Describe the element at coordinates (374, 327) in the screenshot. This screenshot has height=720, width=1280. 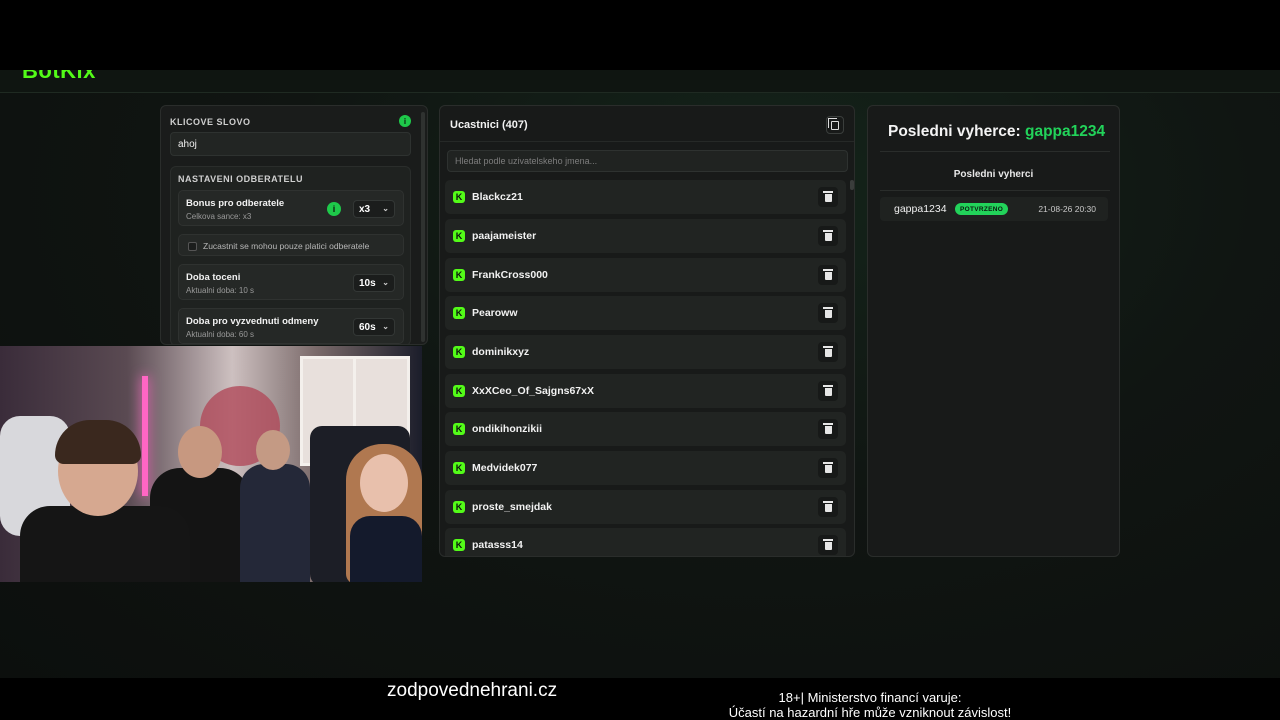
I see `claim-duration-select: 60s ⌄` at that location.